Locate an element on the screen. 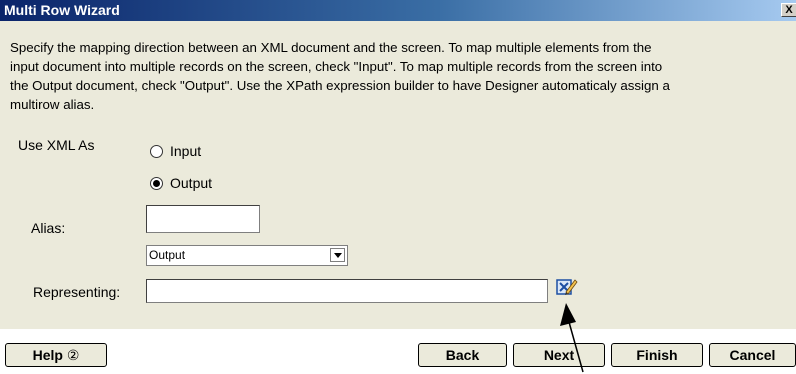 The height and width of the screenshot is (374, 796). callout-arrow is located at coordinates (572, 338).